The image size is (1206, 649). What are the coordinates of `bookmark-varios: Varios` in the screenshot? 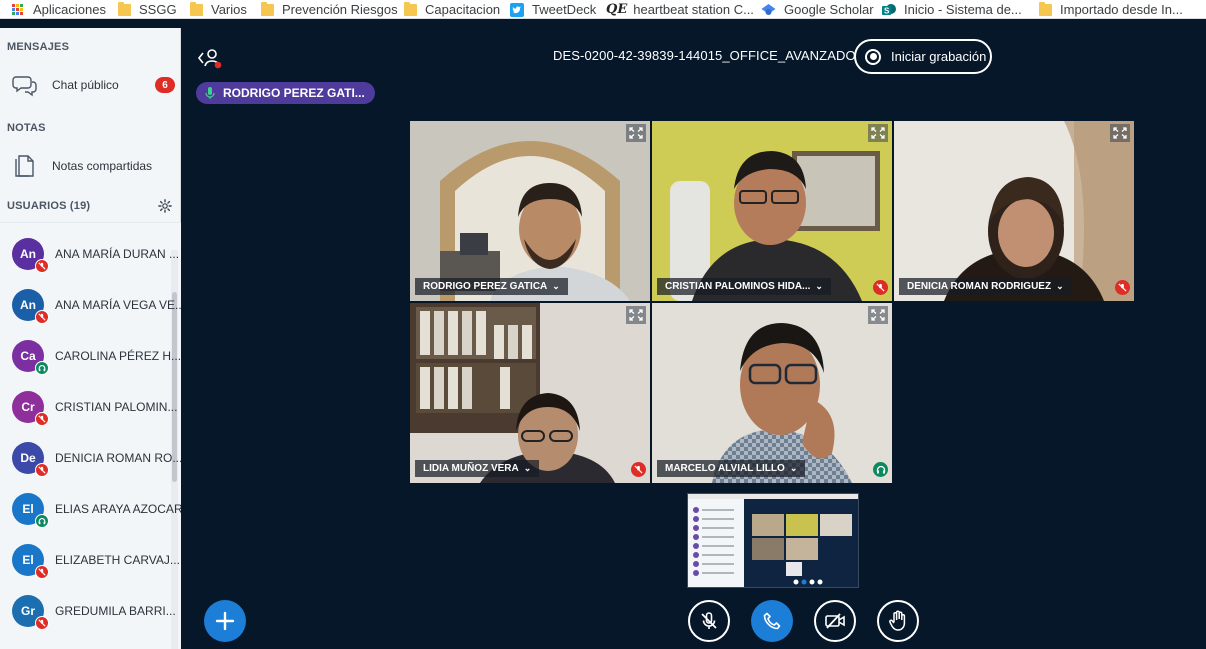 It's located at (218, 9).